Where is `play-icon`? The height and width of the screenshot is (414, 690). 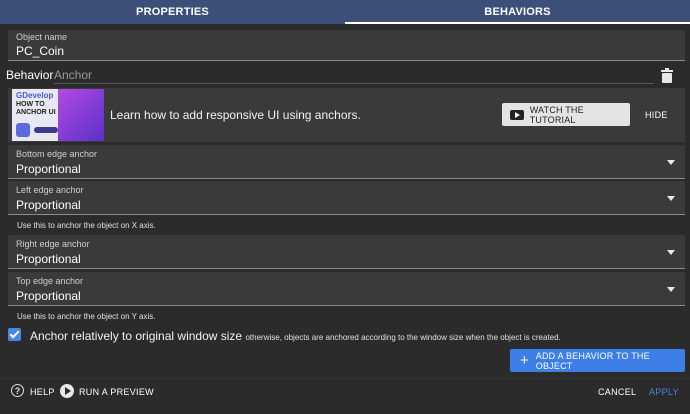 play-icon is located at coordinates (67, 391).